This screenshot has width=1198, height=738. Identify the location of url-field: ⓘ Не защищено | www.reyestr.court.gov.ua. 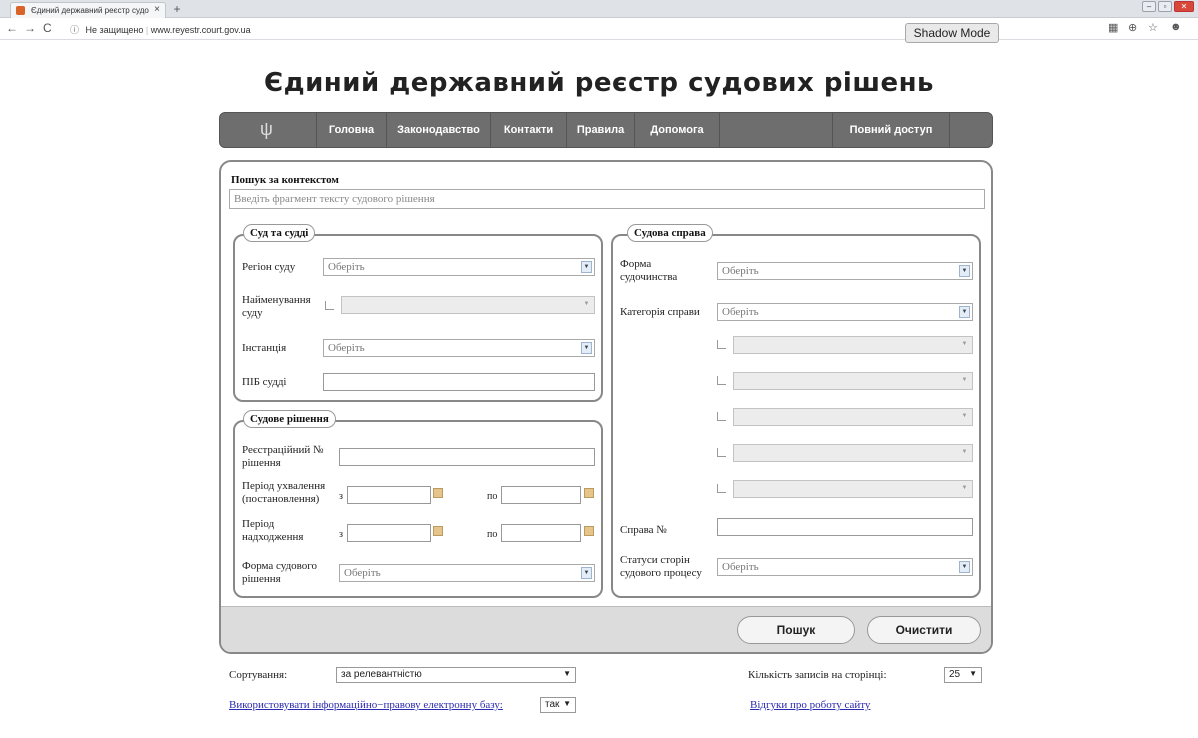
(160, 29).